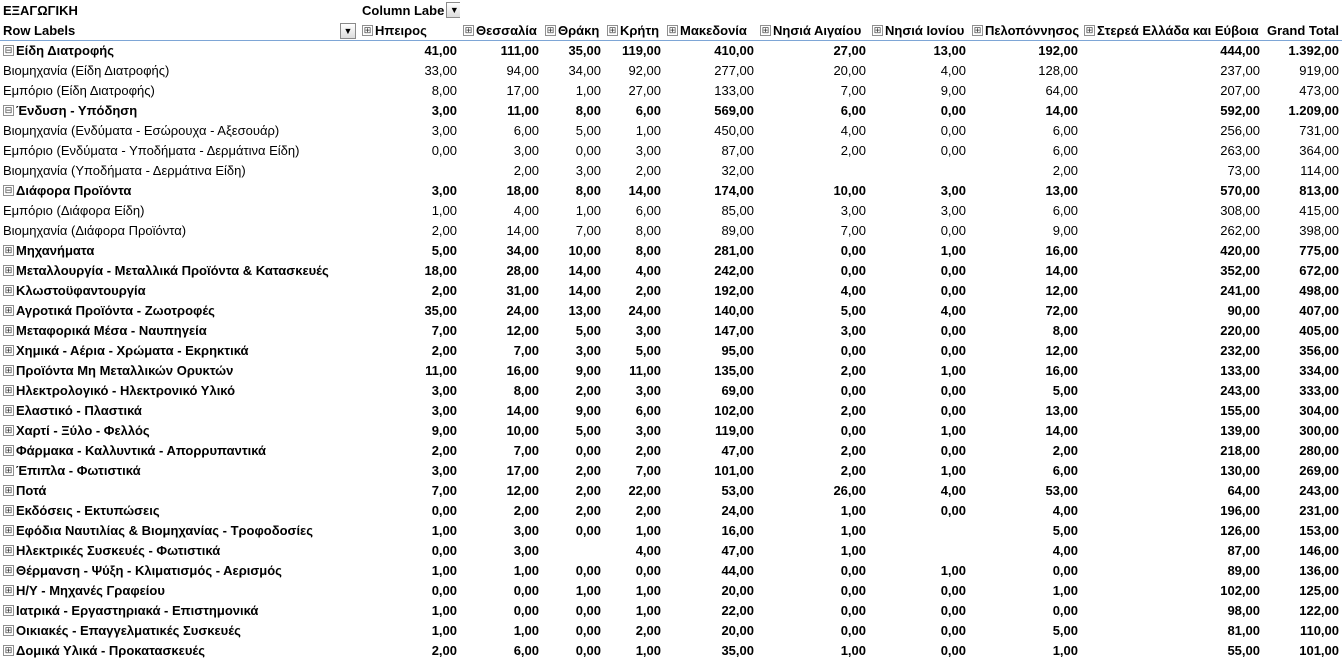  What do you see at coordinates (1302, 590) in the screenshot?
I see `grand-total-cell: 125,00` at bounding box center [1302, 590].